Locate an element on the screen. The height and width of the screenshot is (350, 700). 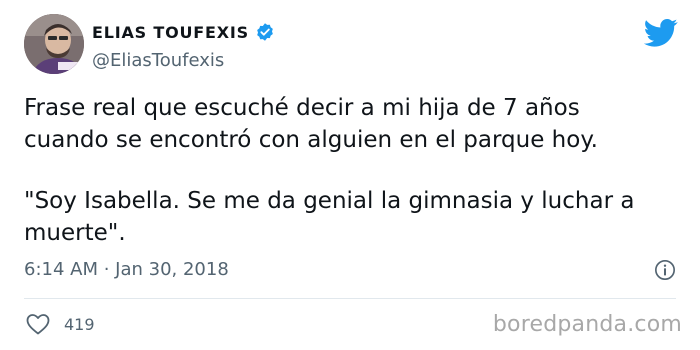
avatar is located at coordinates (54, 44).